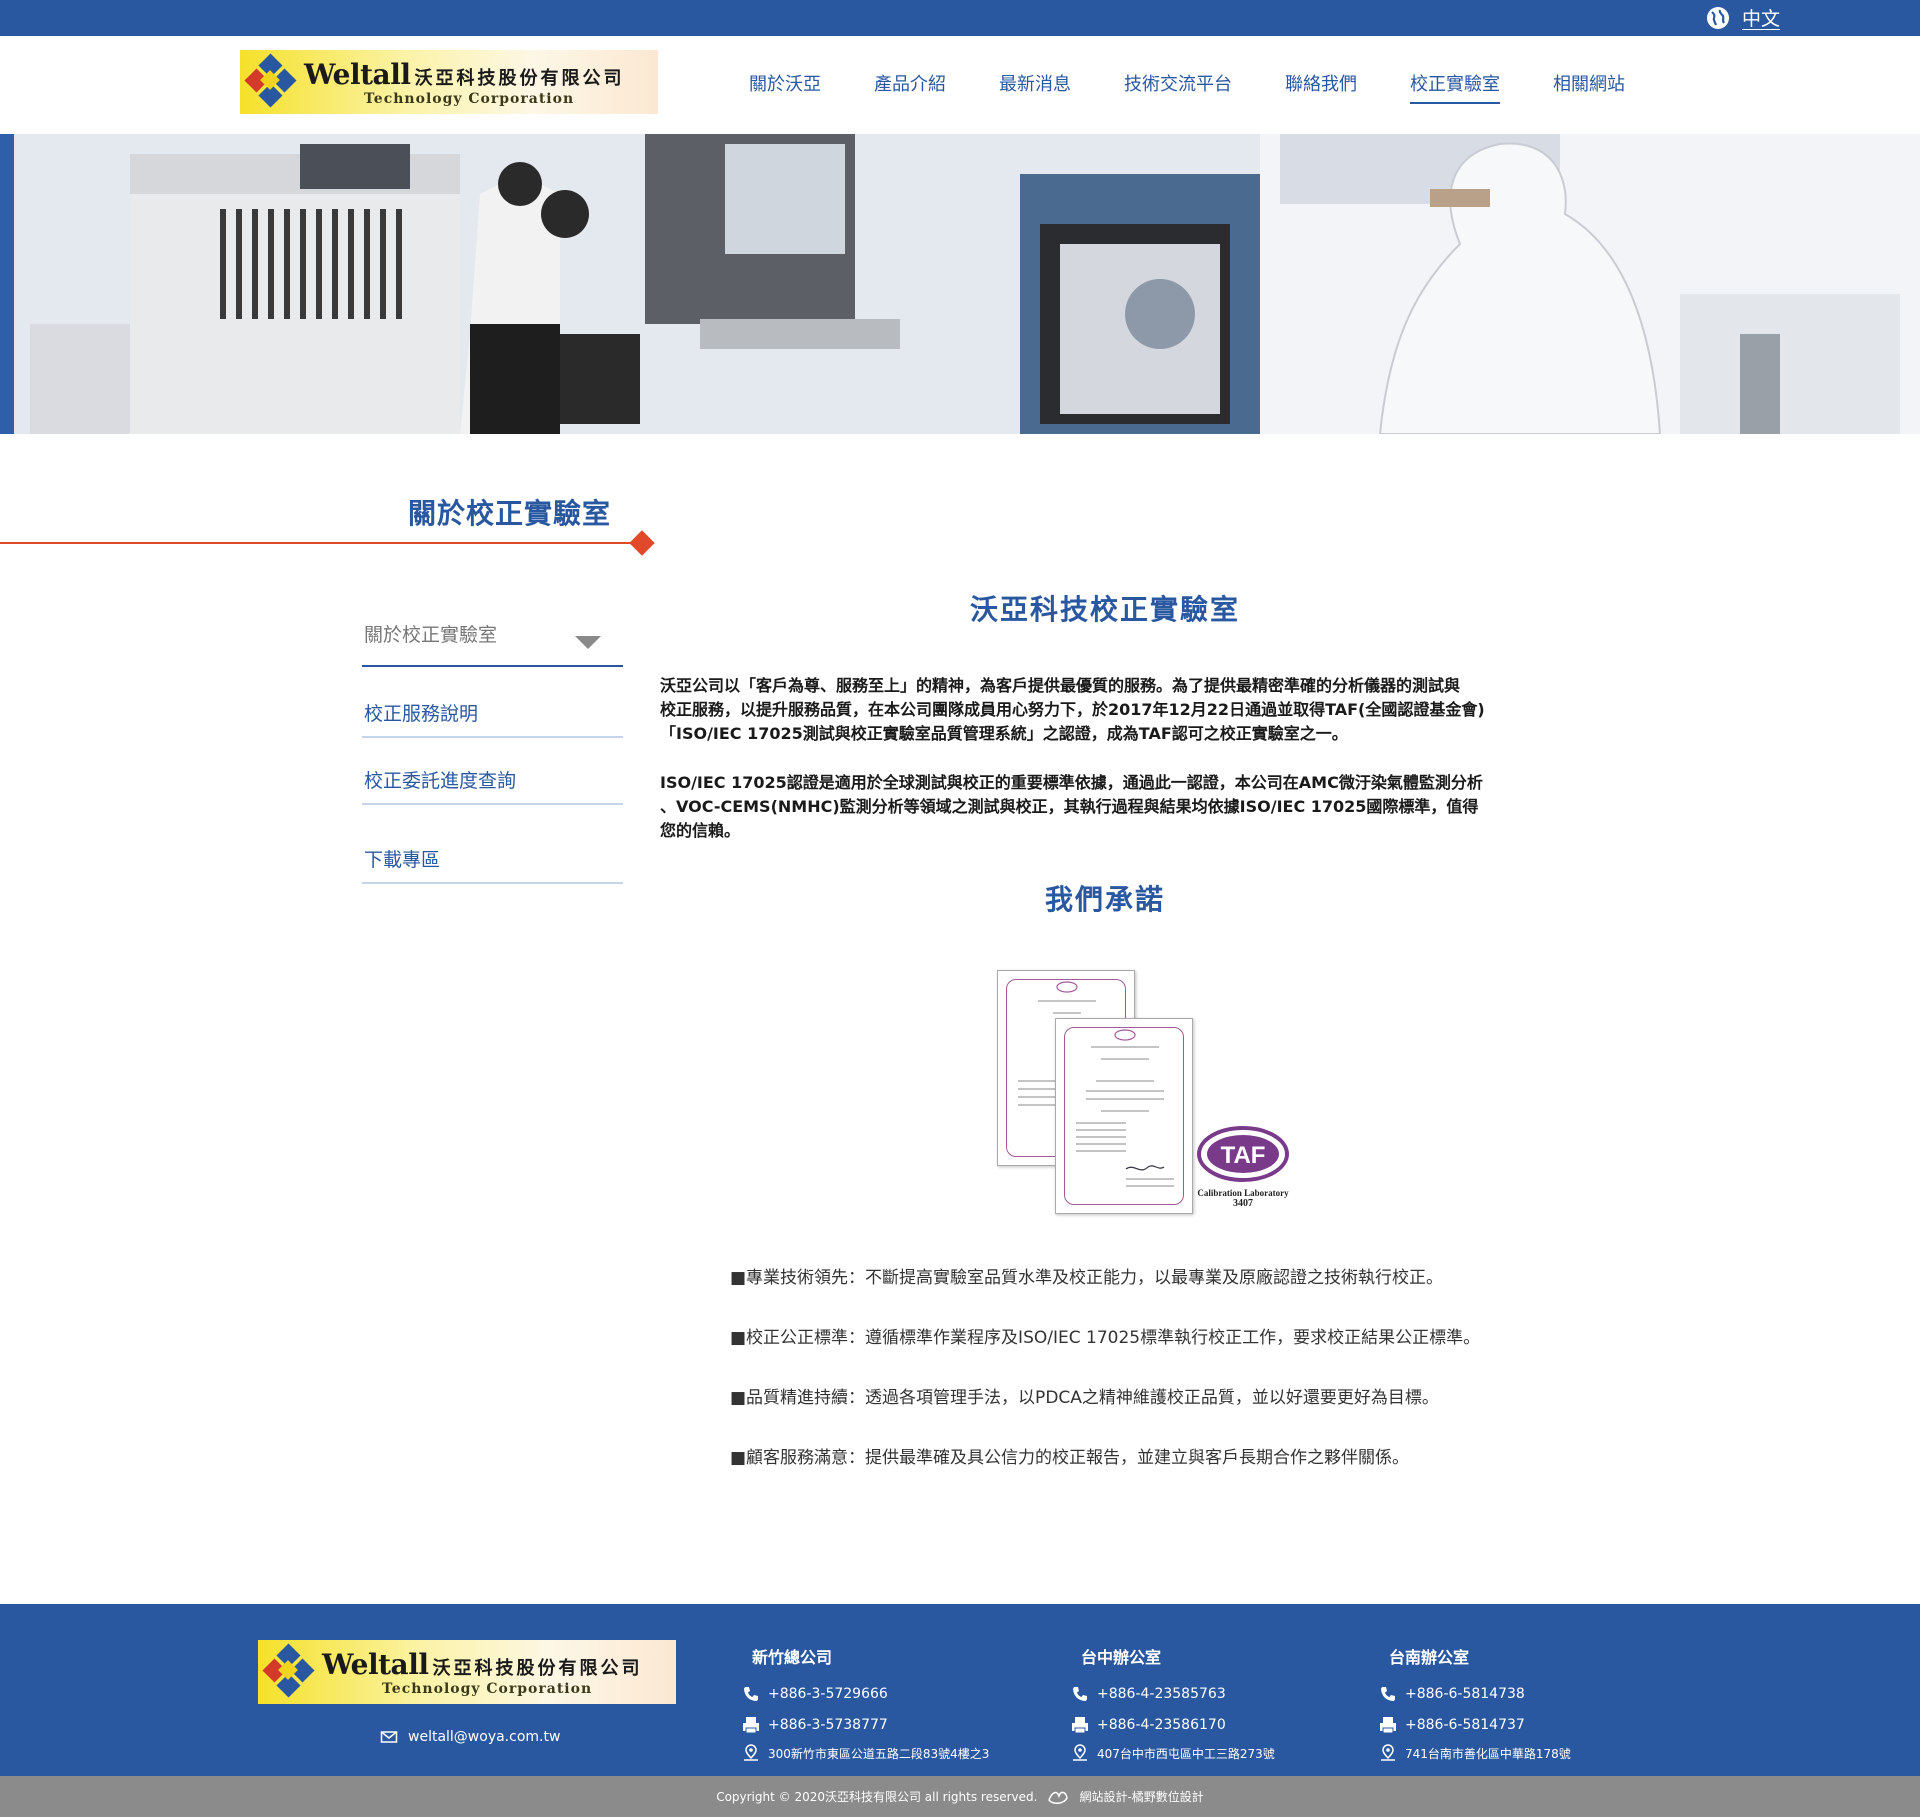 This screenshot has height=1817, width=1920. I want to click on mail-icon, so click(389, 1737).